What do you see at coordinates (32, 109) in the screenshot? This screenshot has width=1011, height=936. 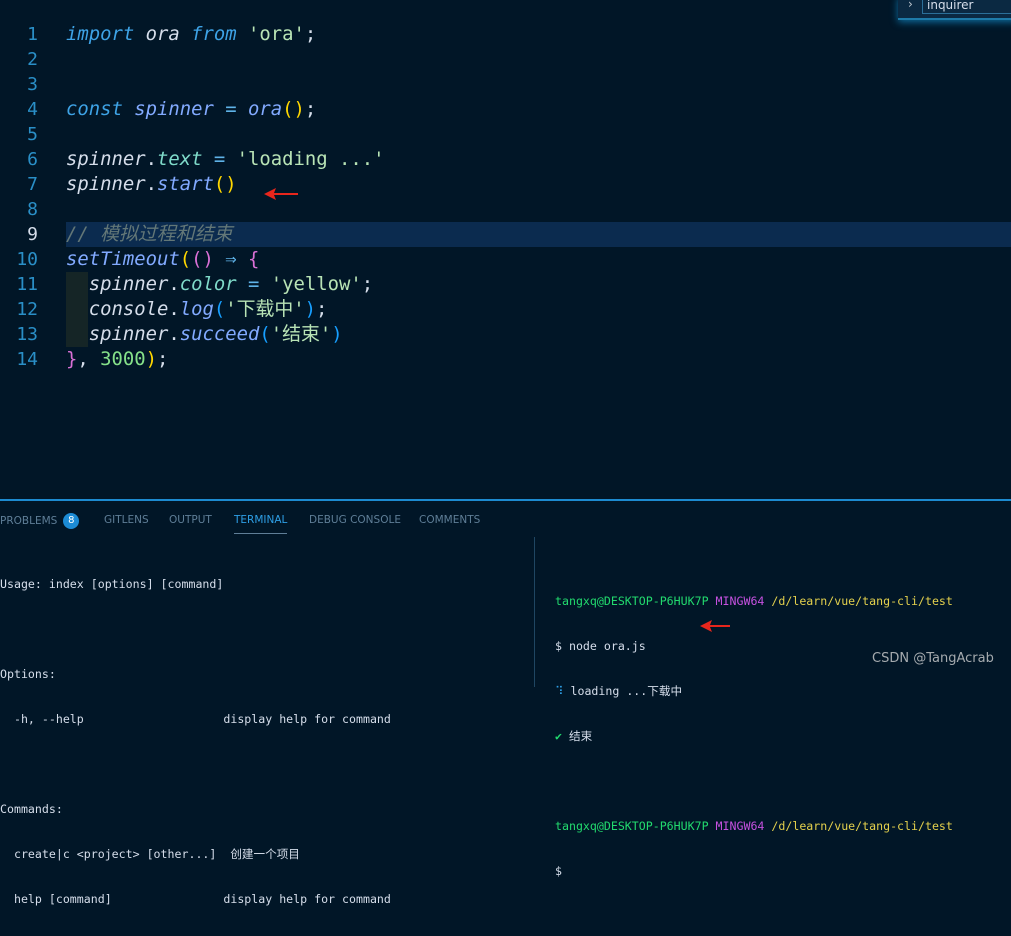 I see `line-number: 4` at bounding box center [32, 109].